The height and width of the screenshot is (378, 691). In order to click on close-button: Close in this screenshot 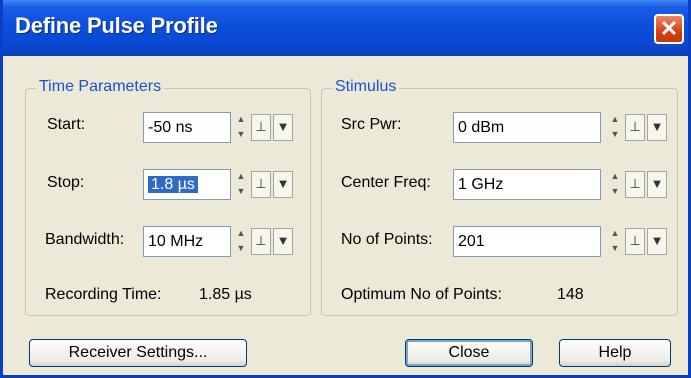, I will do `click(469, 353)`.